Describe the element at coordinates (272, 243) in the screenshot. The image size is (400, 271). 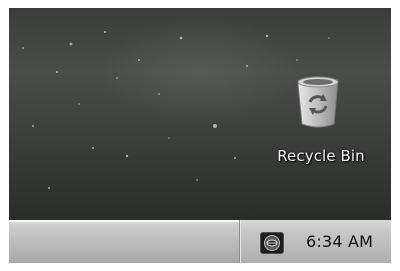
I see `security-shield-icon` at that location.